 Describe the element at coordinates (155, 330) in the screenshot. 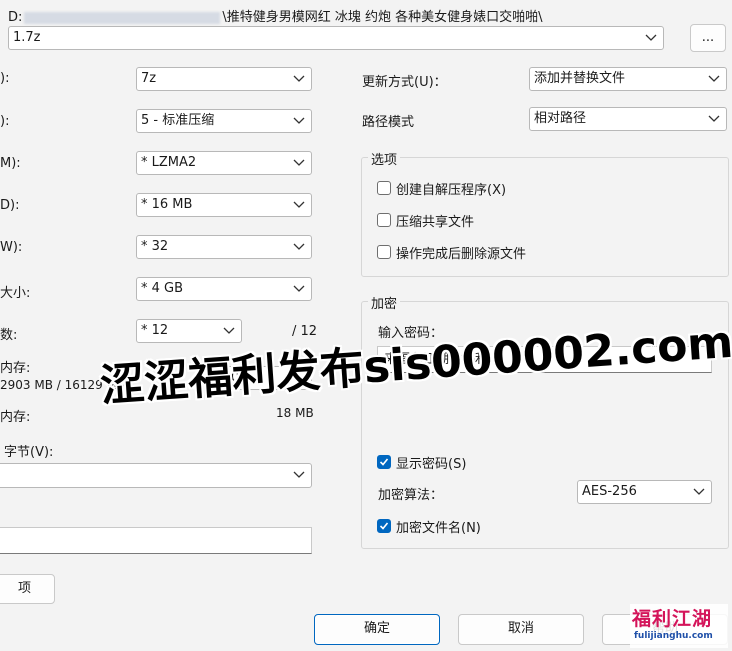

I see `threads-value: * 12` at that location.